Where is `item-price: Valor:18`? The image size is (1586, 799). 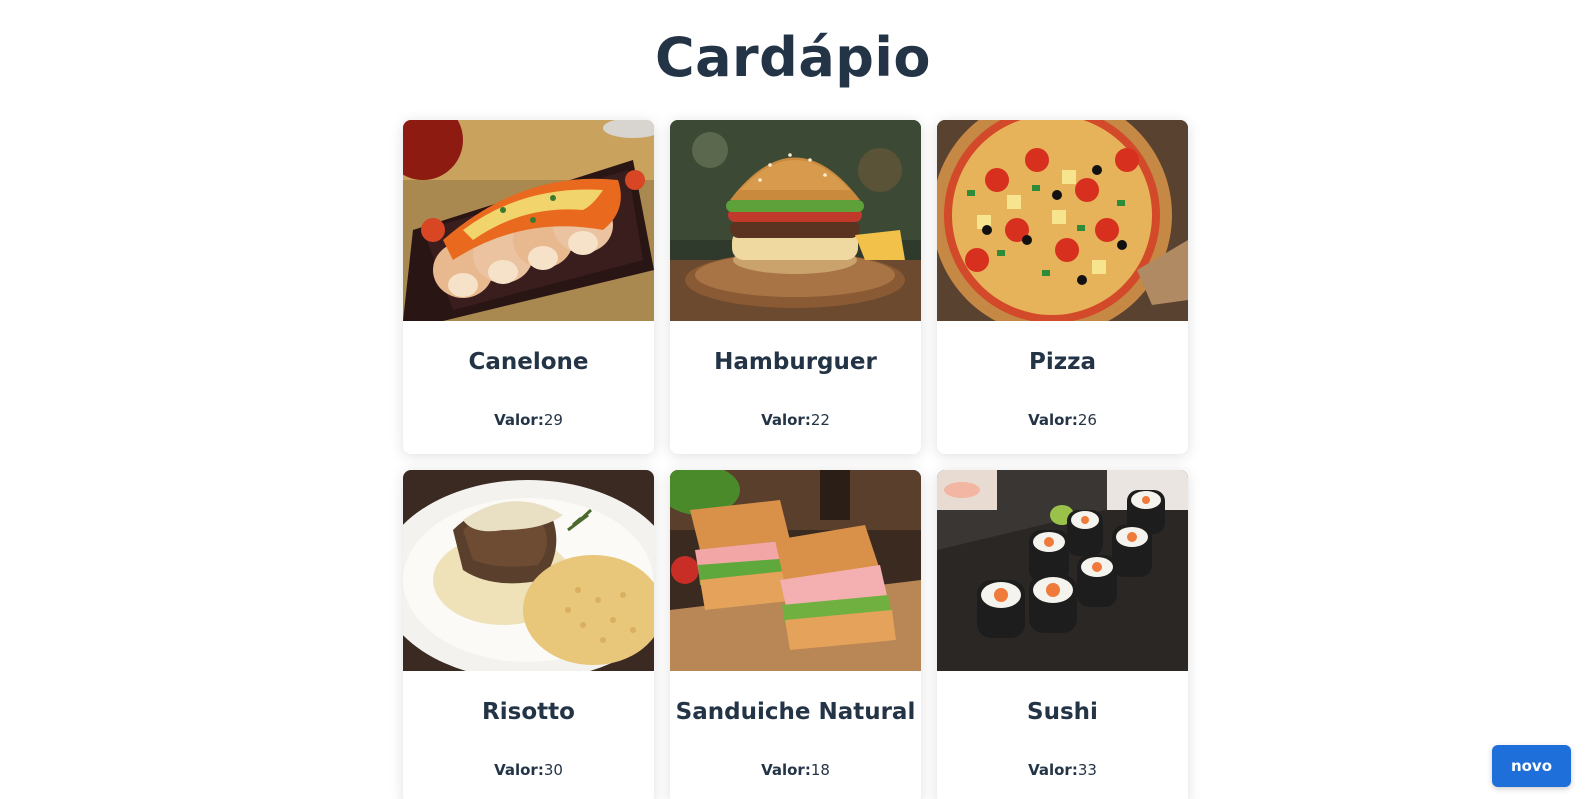
item-price: Valor:18 is located at coordinates (795, 770).